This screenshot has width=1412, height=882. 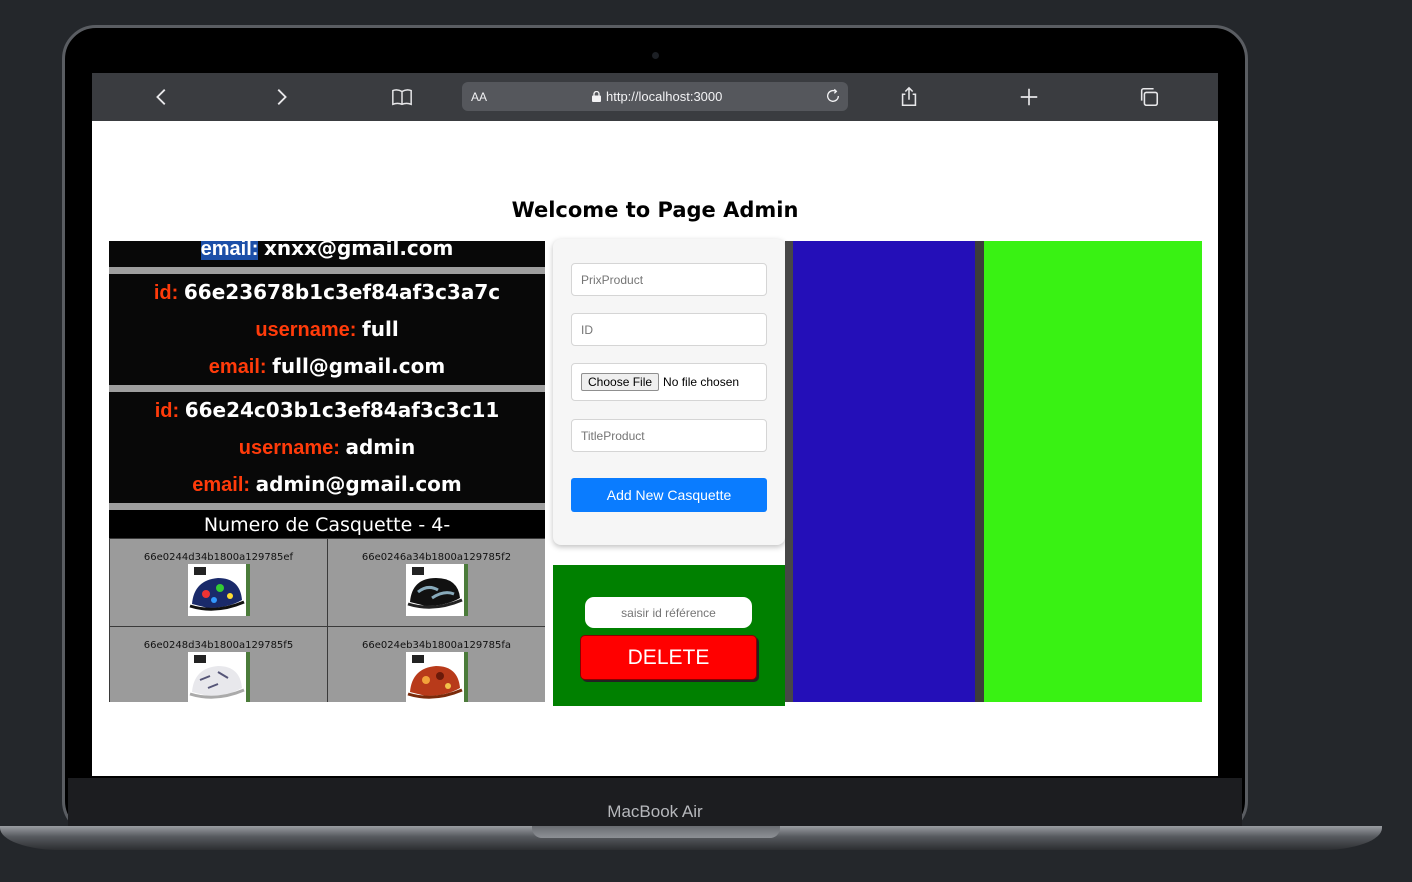 I want to click on casquette-item: 66e0246a34b1800a129785f2, so click(x=436, y=582).